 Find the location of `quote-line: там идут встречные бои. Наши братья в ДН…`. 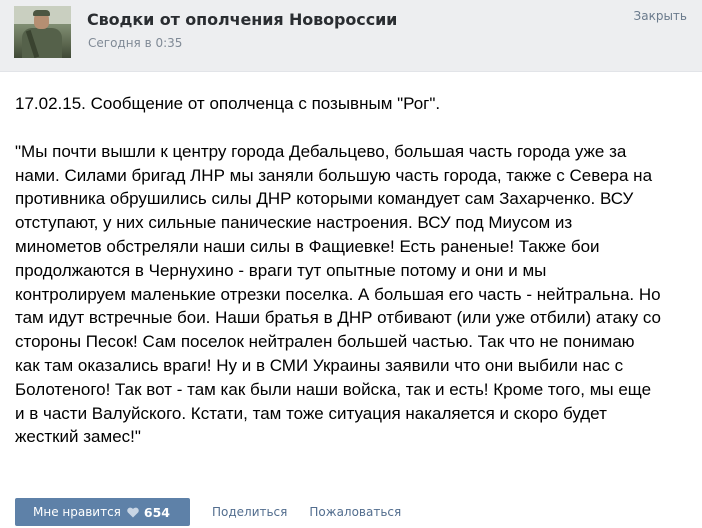

quote-line: там идут встречные бои. Наши братья в ДН… is located at coordinates (338, 318).